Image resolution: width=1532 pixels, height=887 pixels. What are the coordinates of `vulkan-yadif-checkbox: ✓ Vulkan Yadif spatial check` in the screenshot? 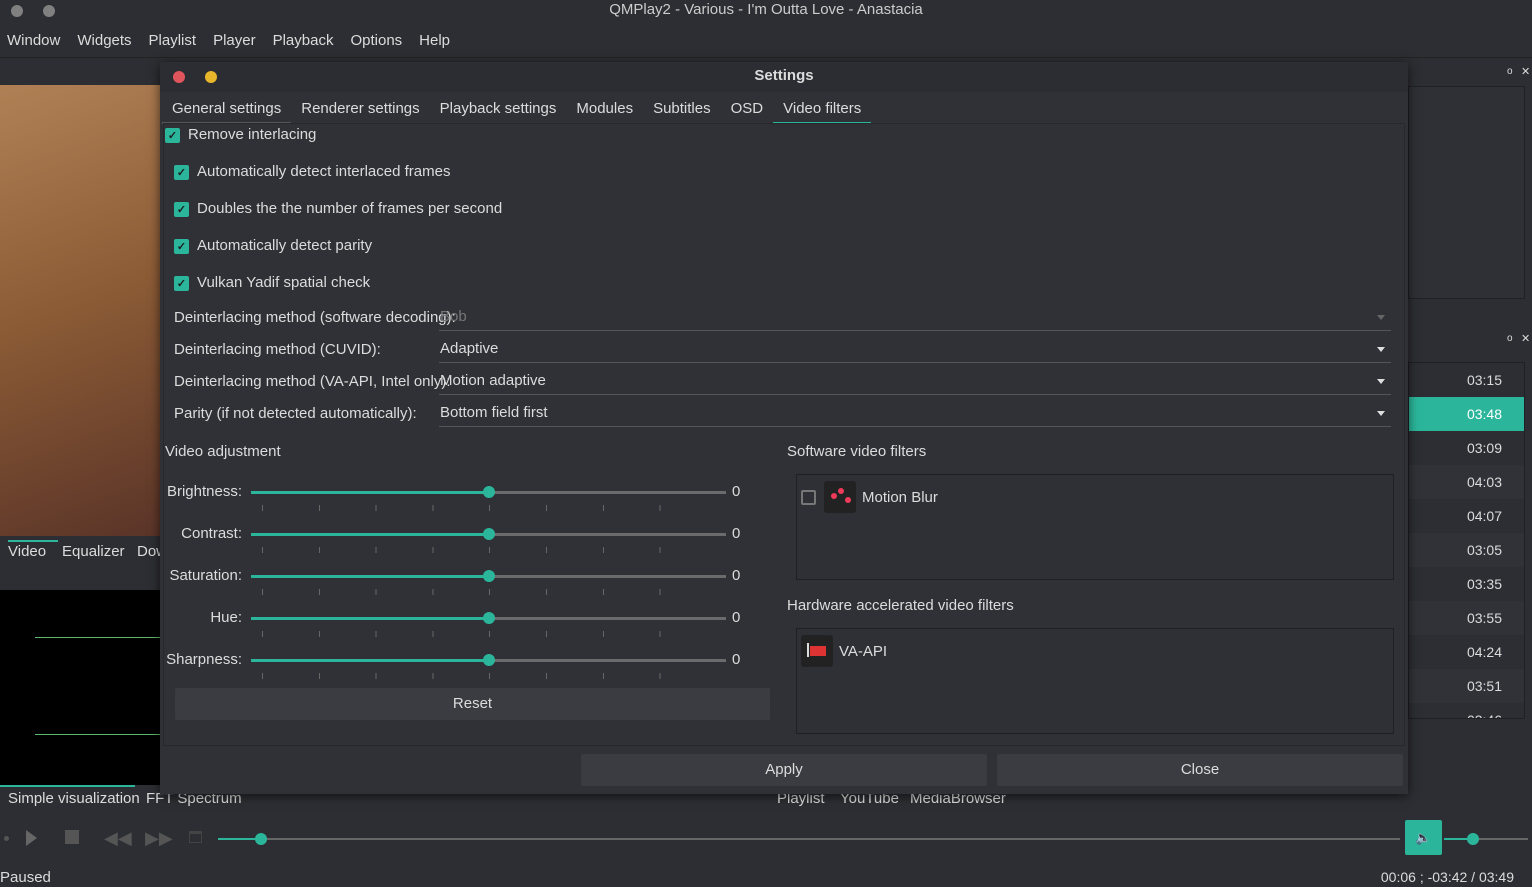 It's located at (272, 282).